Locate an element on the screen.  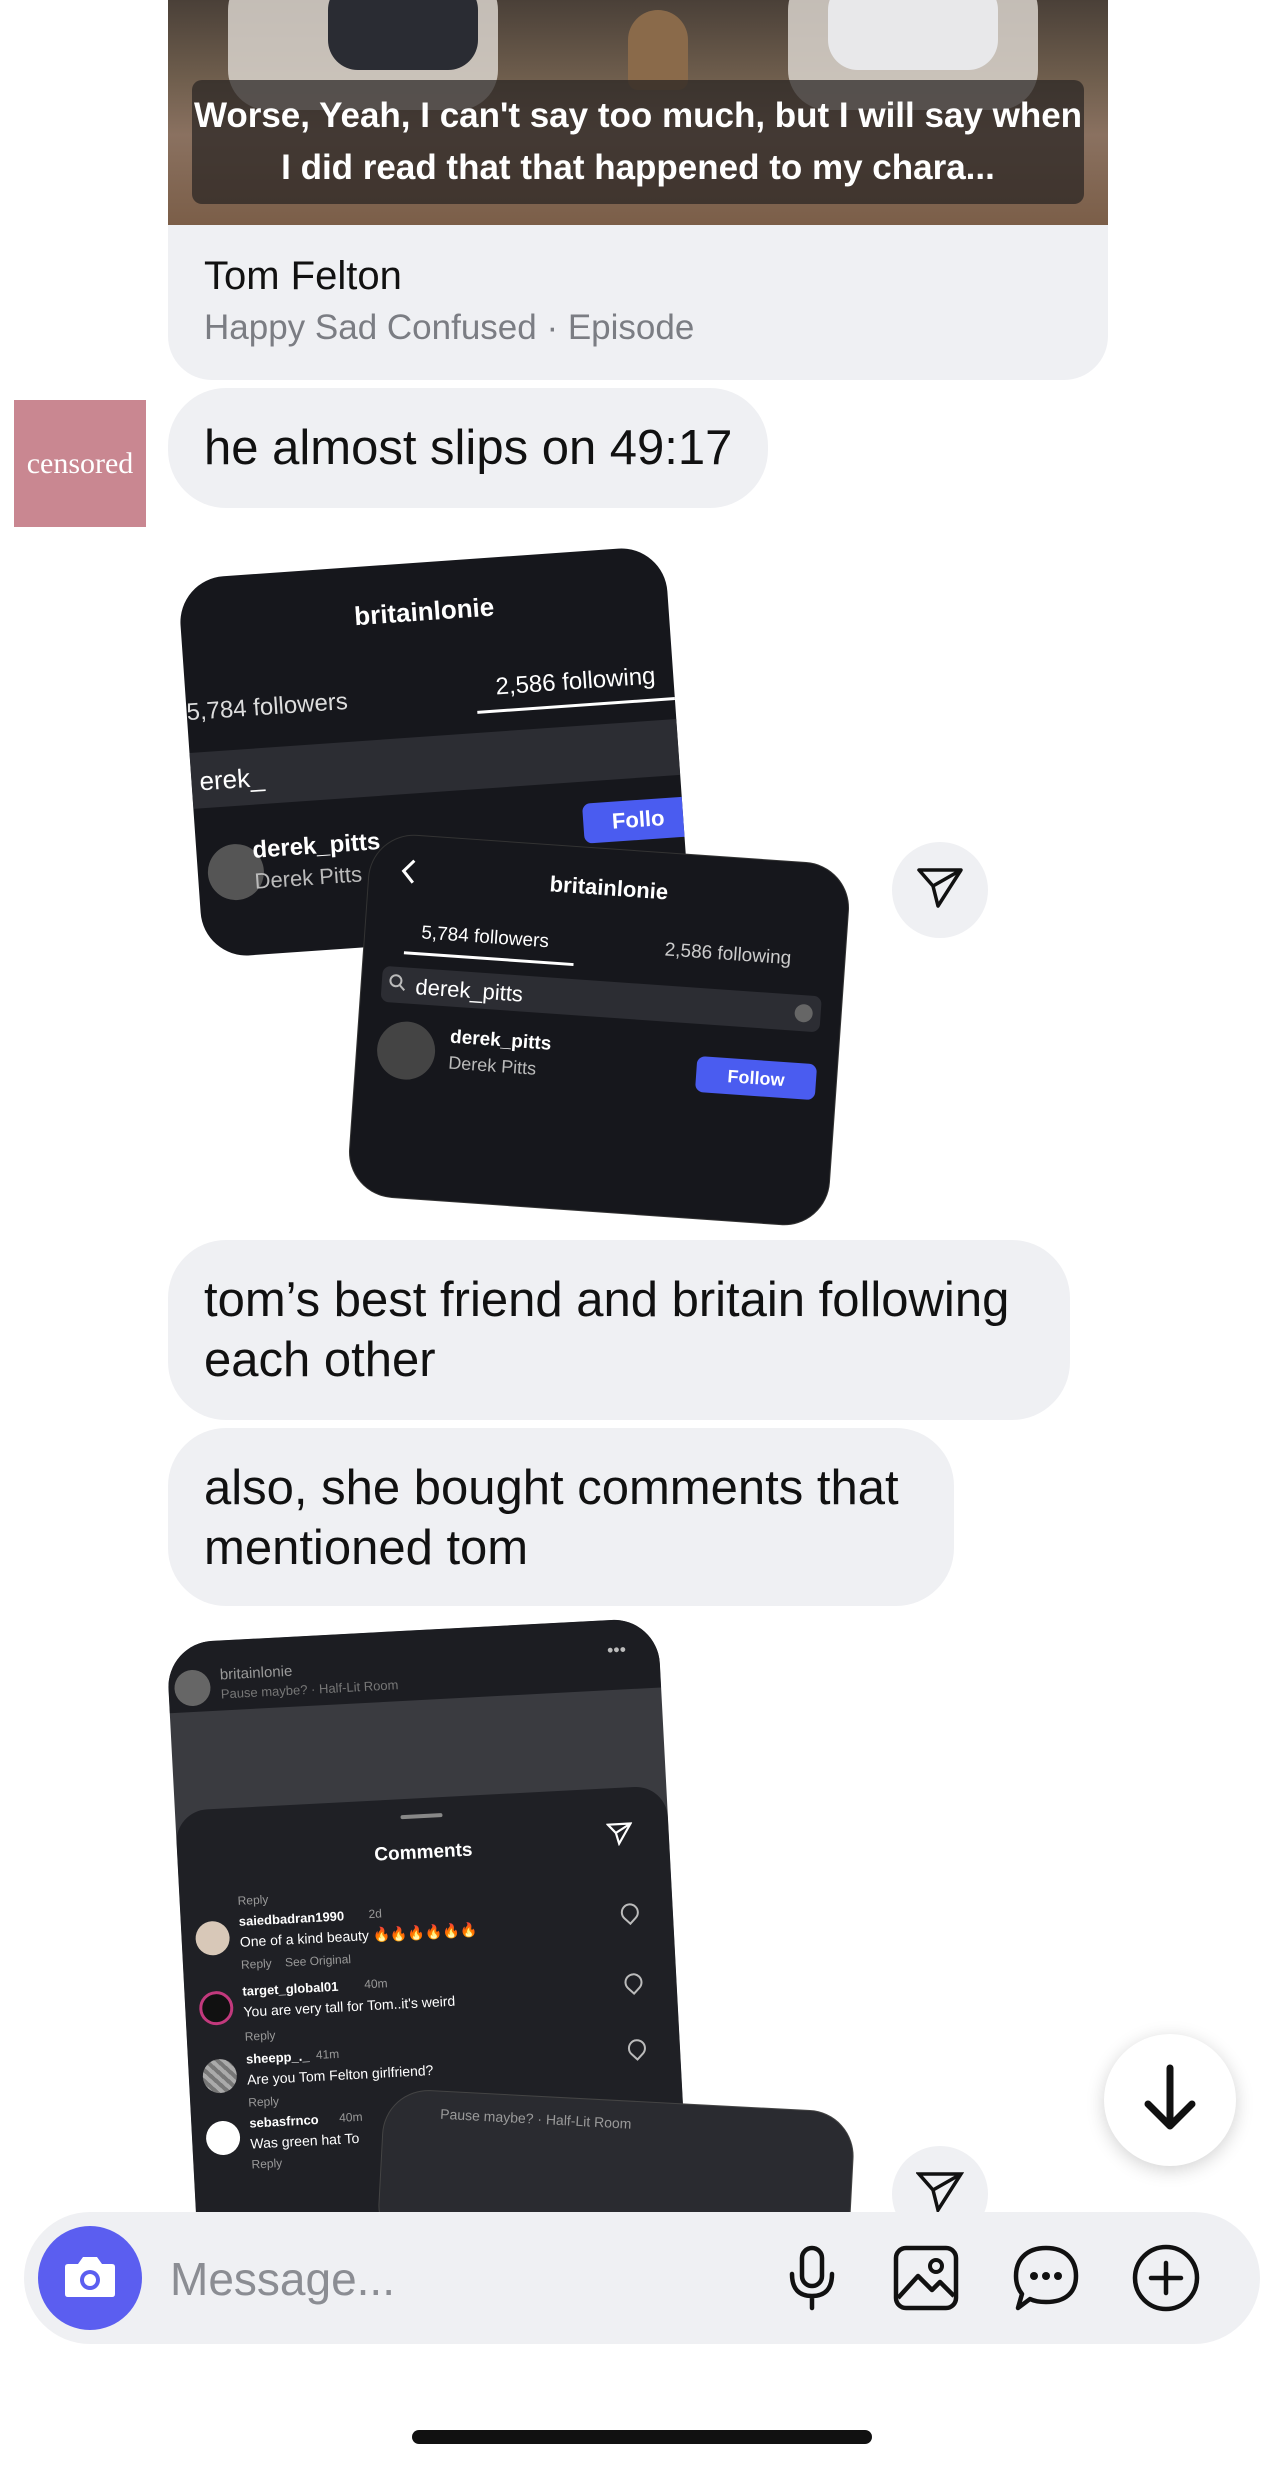
comment-actions: Reply See Original is located at coordinates (296, 1962).